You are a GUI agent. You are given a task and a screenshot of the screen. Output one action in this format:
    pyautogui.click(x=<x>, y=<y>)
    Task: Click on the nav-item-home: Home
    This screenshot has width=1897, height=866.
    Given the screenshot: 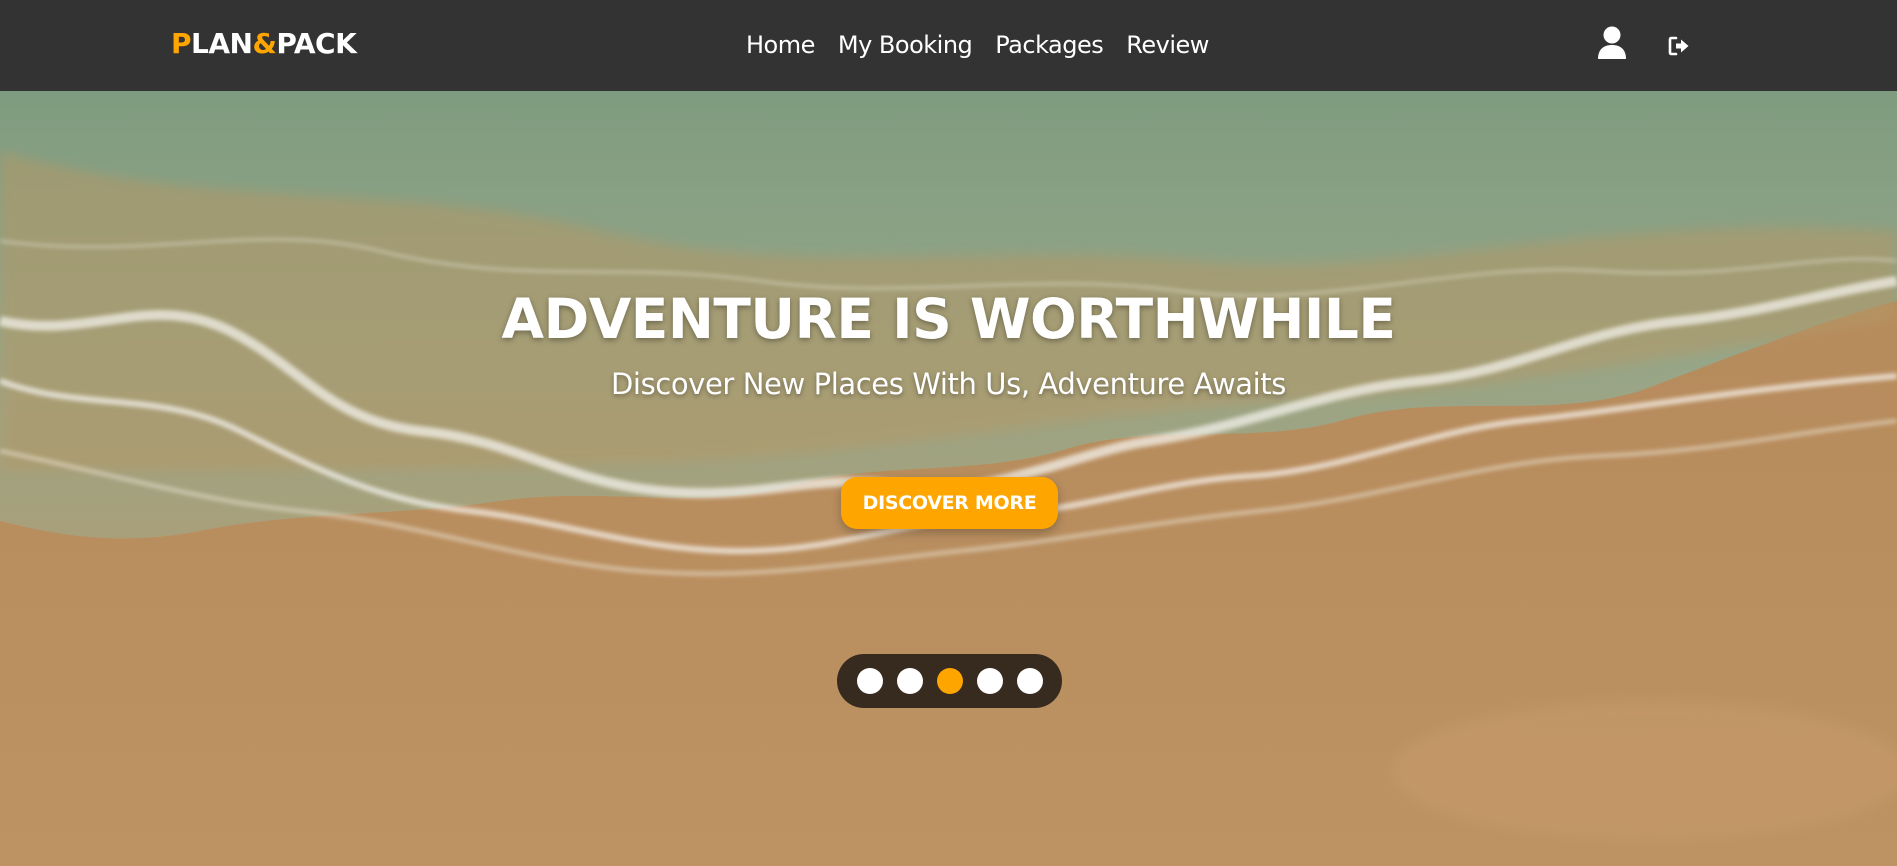 What is the action you would take?
    pyautogui.click(x=780, y=45)
    